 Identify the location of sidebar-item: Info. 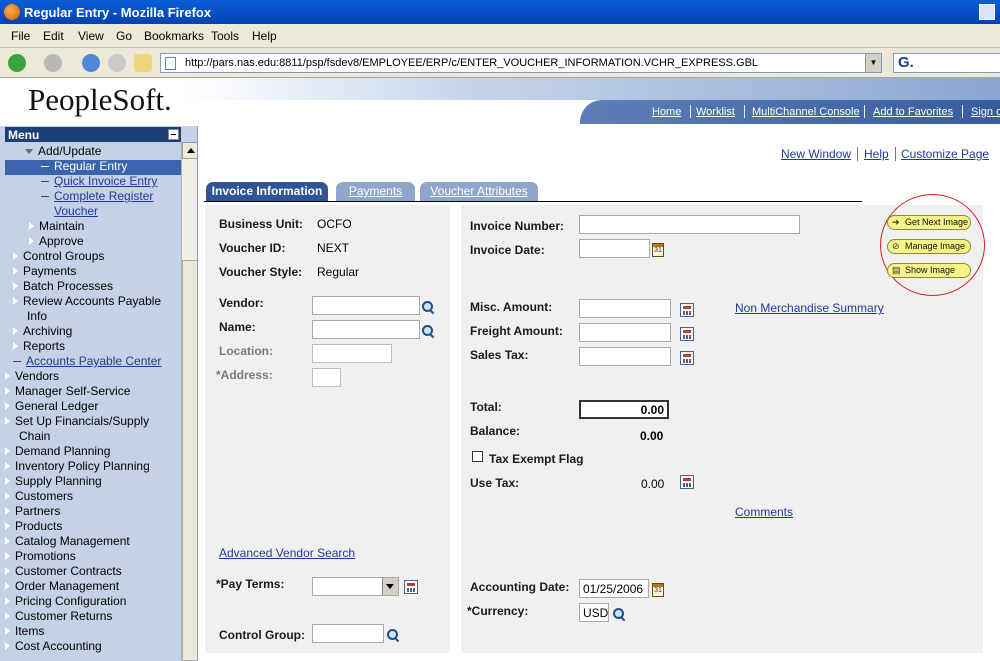
(37, 316).